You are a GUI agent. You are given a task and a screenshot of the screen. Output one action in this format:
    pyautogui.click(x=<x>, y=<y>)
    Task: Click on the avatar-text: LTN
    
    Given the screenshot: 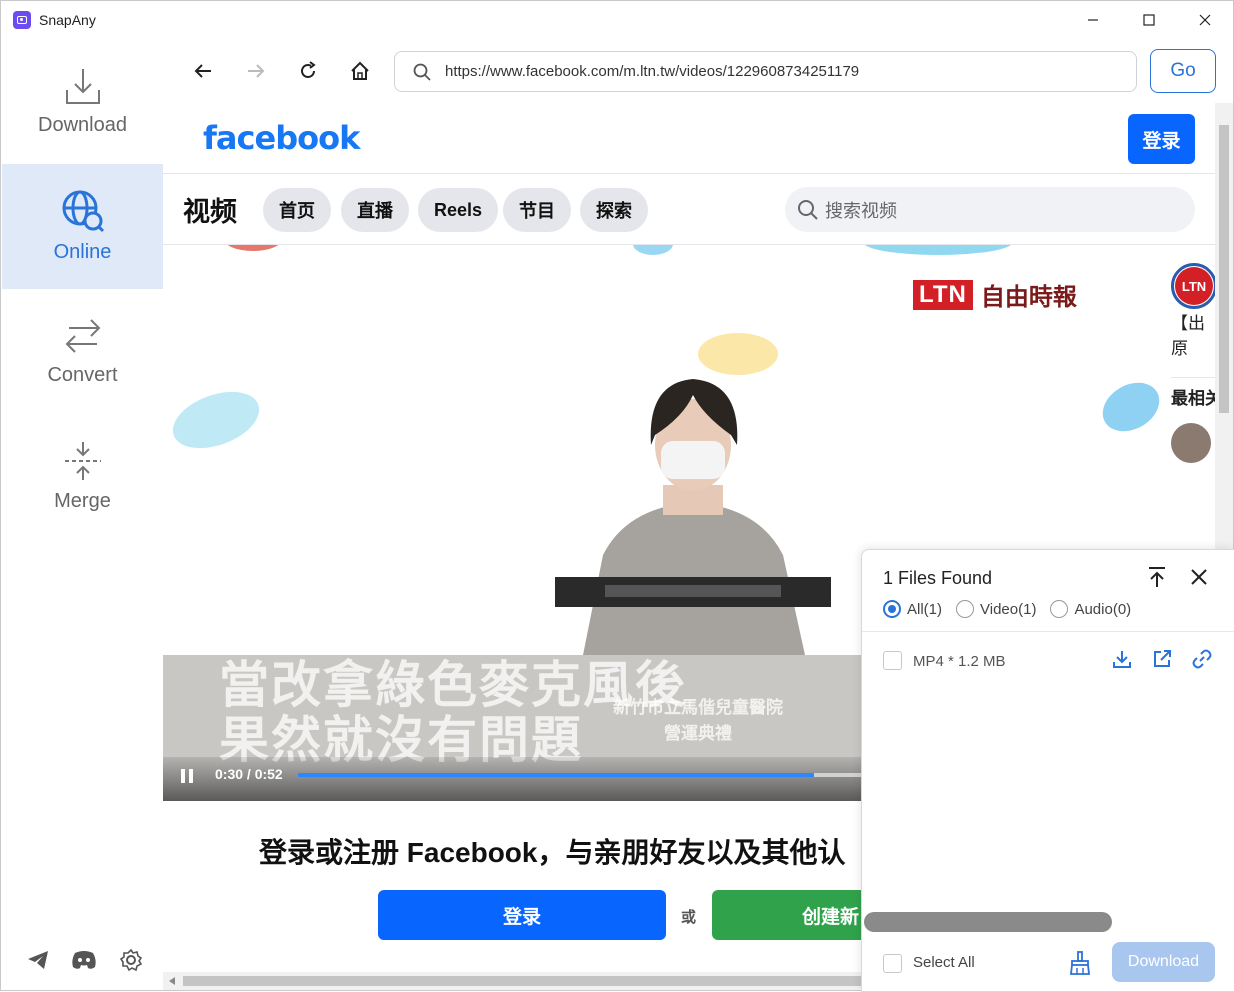 What is the action you would take?
    pyautogui.click(x=1194, y=286)
    